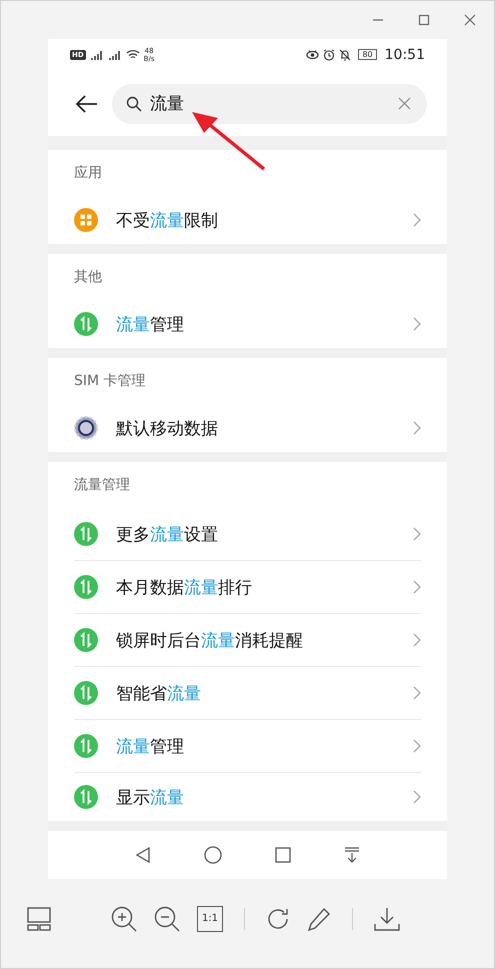 This screenshot has width=495, height=969. Describe the element at coordinates (247, 587) in the screenshot. I see `settings-item: 本月数据流量排行` at that location.